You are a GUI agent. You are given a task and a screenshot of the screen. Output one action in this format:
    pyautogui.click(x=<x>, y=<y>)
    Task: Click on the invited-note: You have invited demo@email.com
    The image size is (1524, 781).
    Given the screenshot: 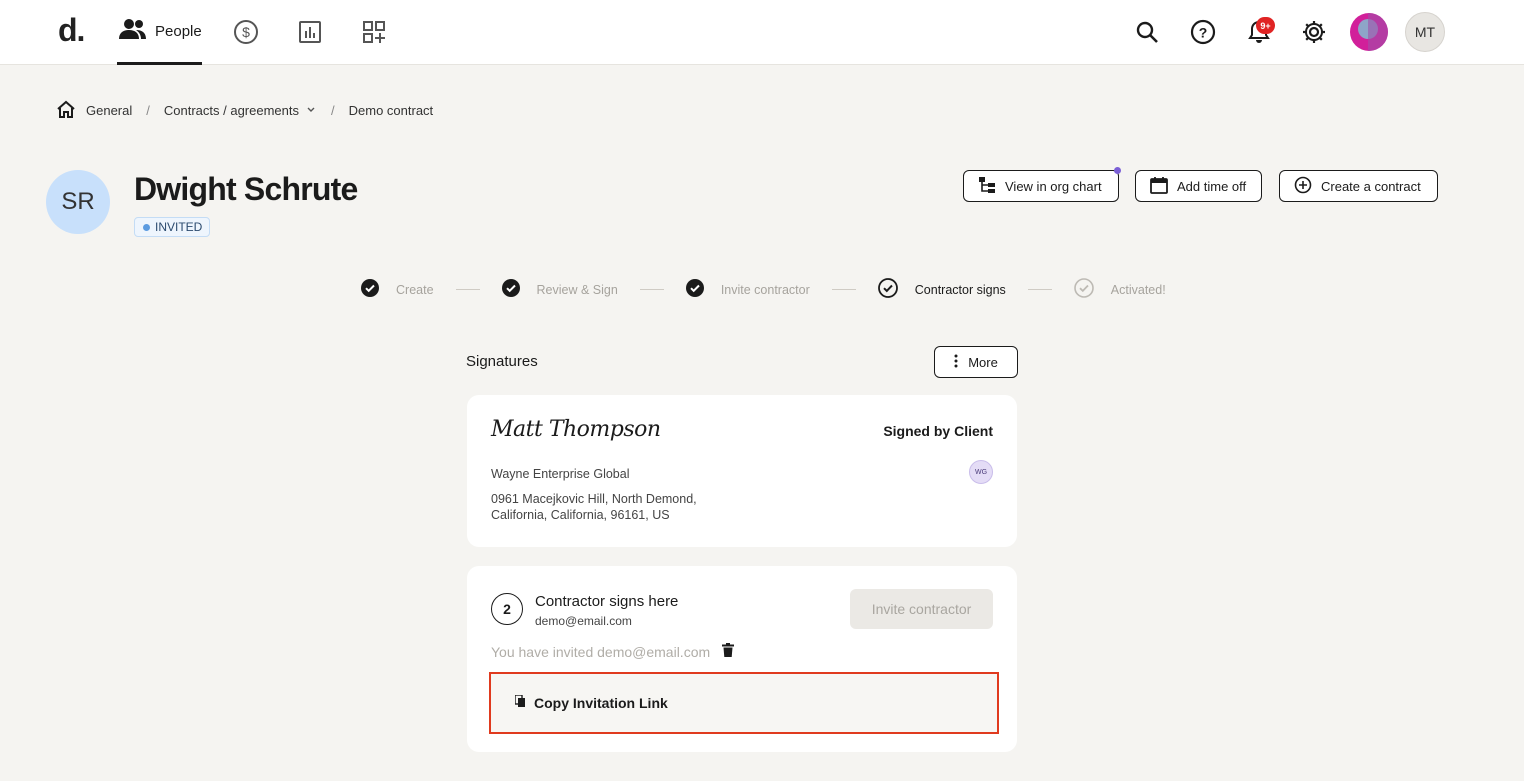 What is the action you would take?
    pyautogui.click(x=613, y=651)
    